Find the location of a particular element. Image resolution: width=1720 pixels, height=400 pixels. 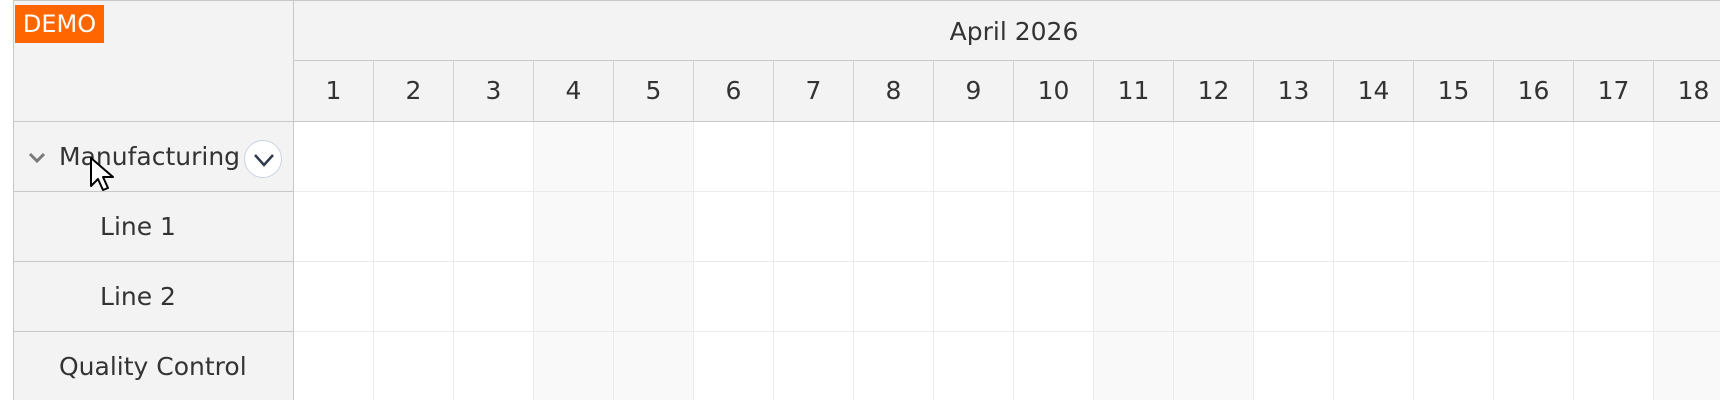

day-header-cell: 10 is located at coordinates (1054, 91).